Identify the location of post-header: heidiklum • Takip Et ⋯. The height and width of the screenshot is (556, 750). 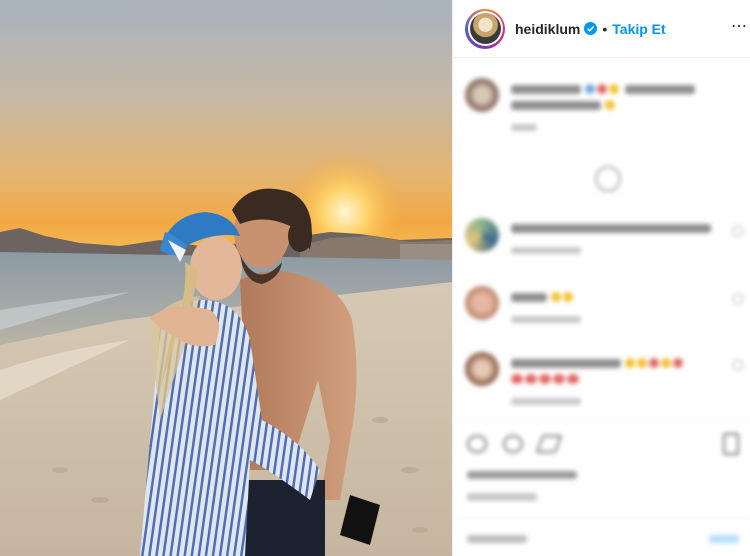
(601, 29).